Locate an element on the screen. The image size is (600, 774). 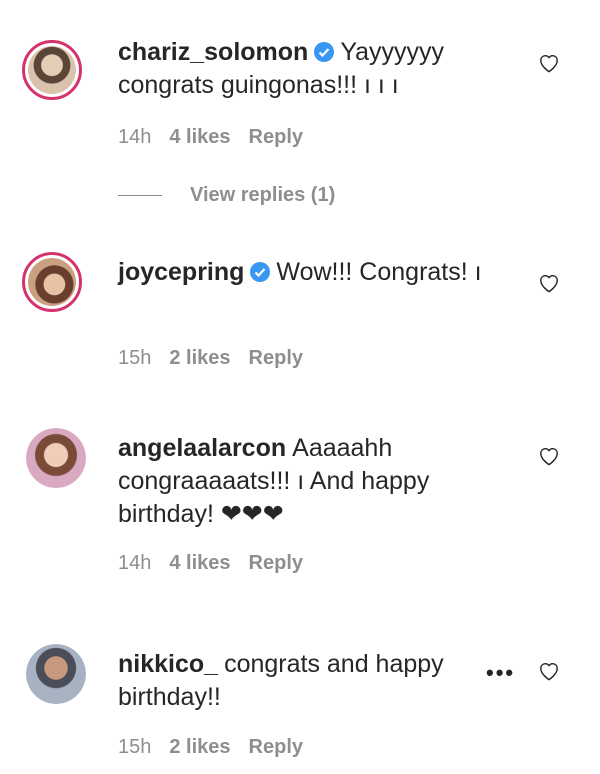
comment-username: nikkico_ is located at coordinates (168, 664).